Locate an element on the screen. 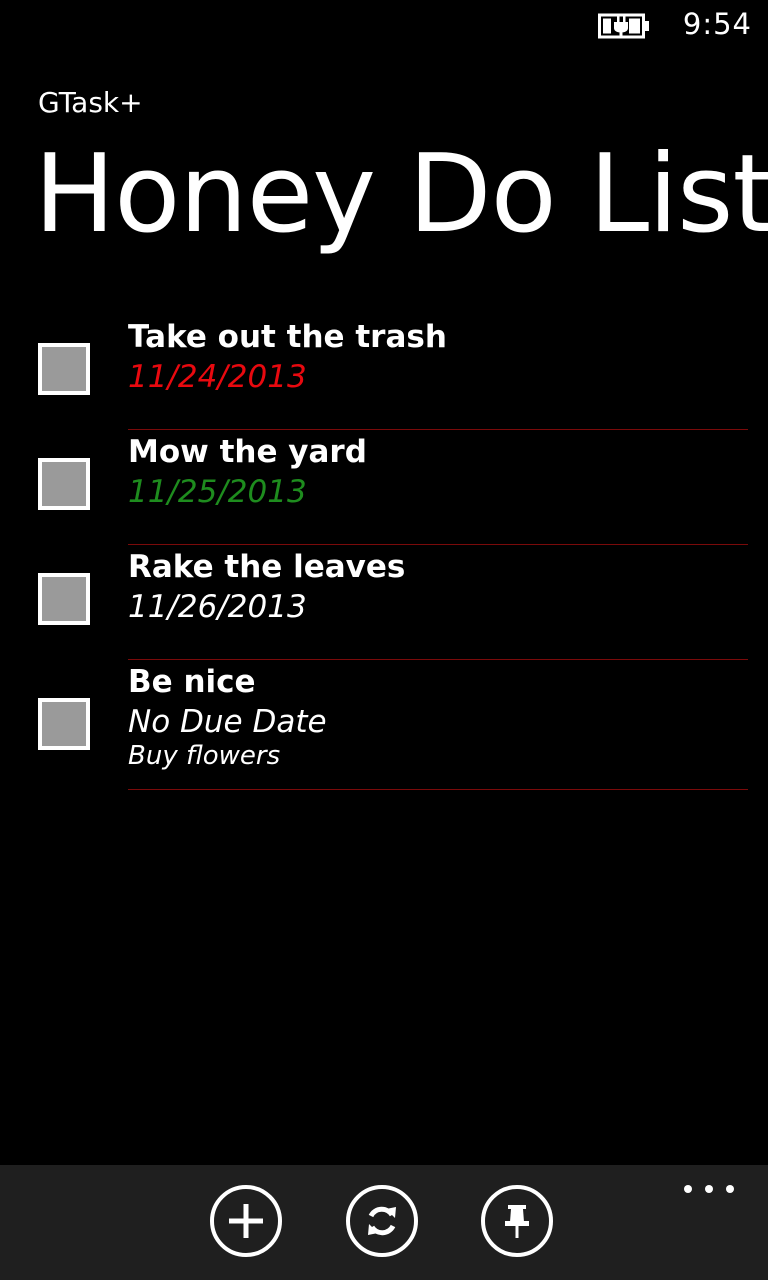 The image size is (768, 1280). pin-button is located at coordinates (517, 1221).